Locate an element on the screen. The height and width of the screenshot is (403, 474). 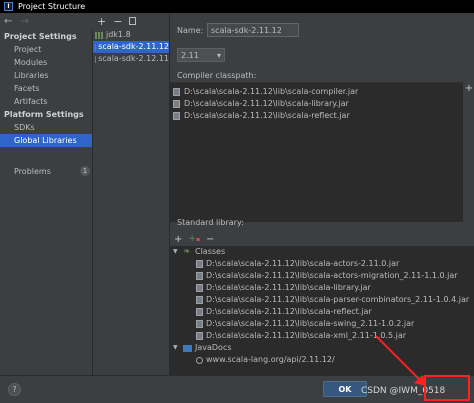
remove-root-button: − is located at coordinates (210, 239).